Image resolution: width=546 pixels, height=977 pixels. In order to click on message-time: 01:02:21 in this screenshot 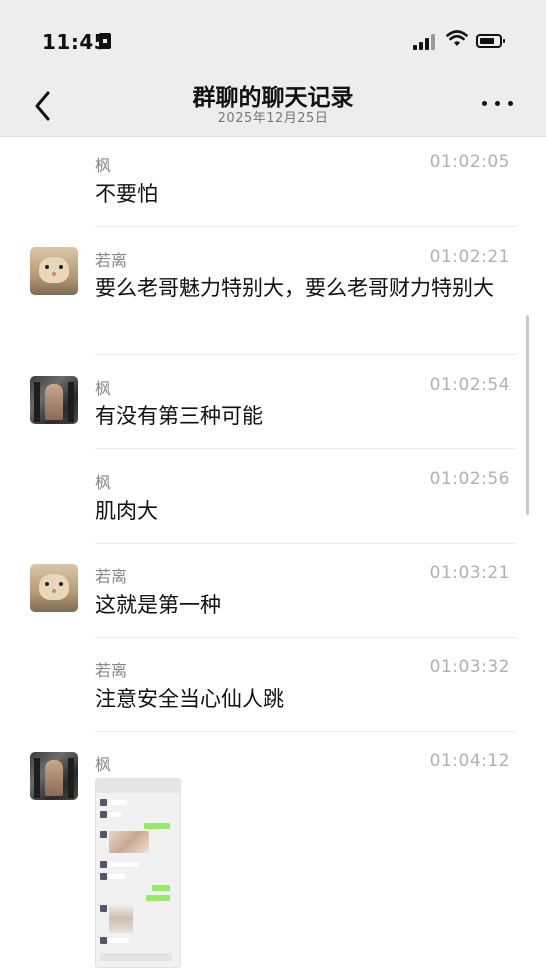, I will do `click(469, 257)`.